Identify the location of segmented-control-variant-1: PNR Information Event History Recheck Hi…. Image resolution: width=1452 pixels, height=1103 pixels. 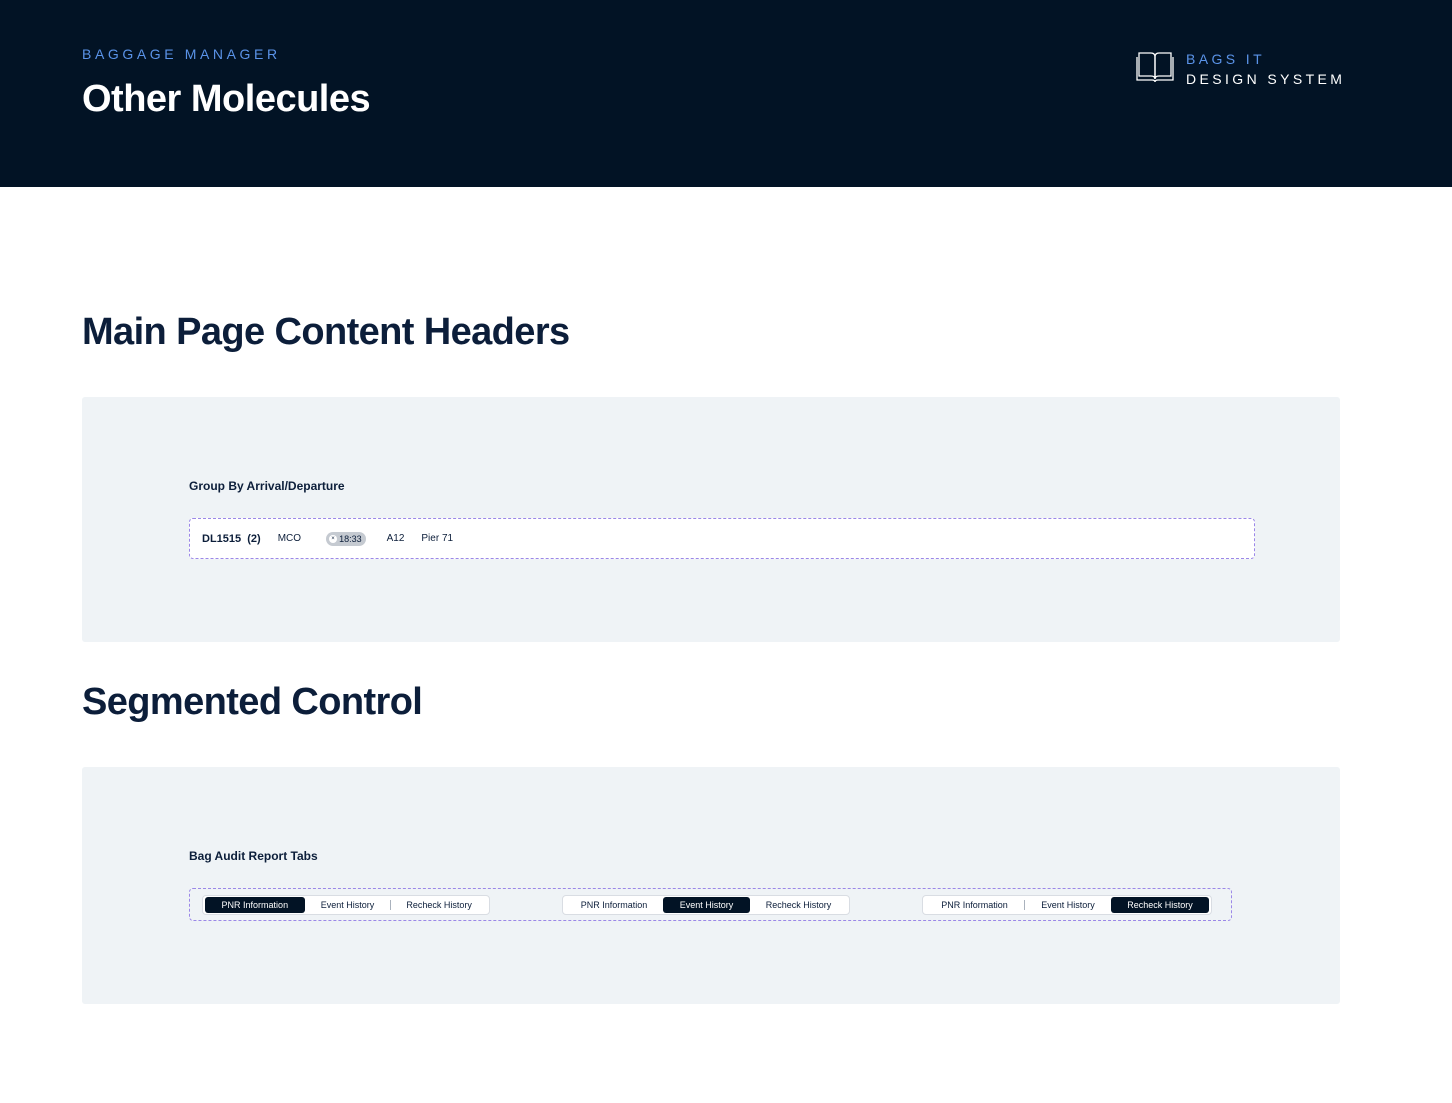
(346, 905).